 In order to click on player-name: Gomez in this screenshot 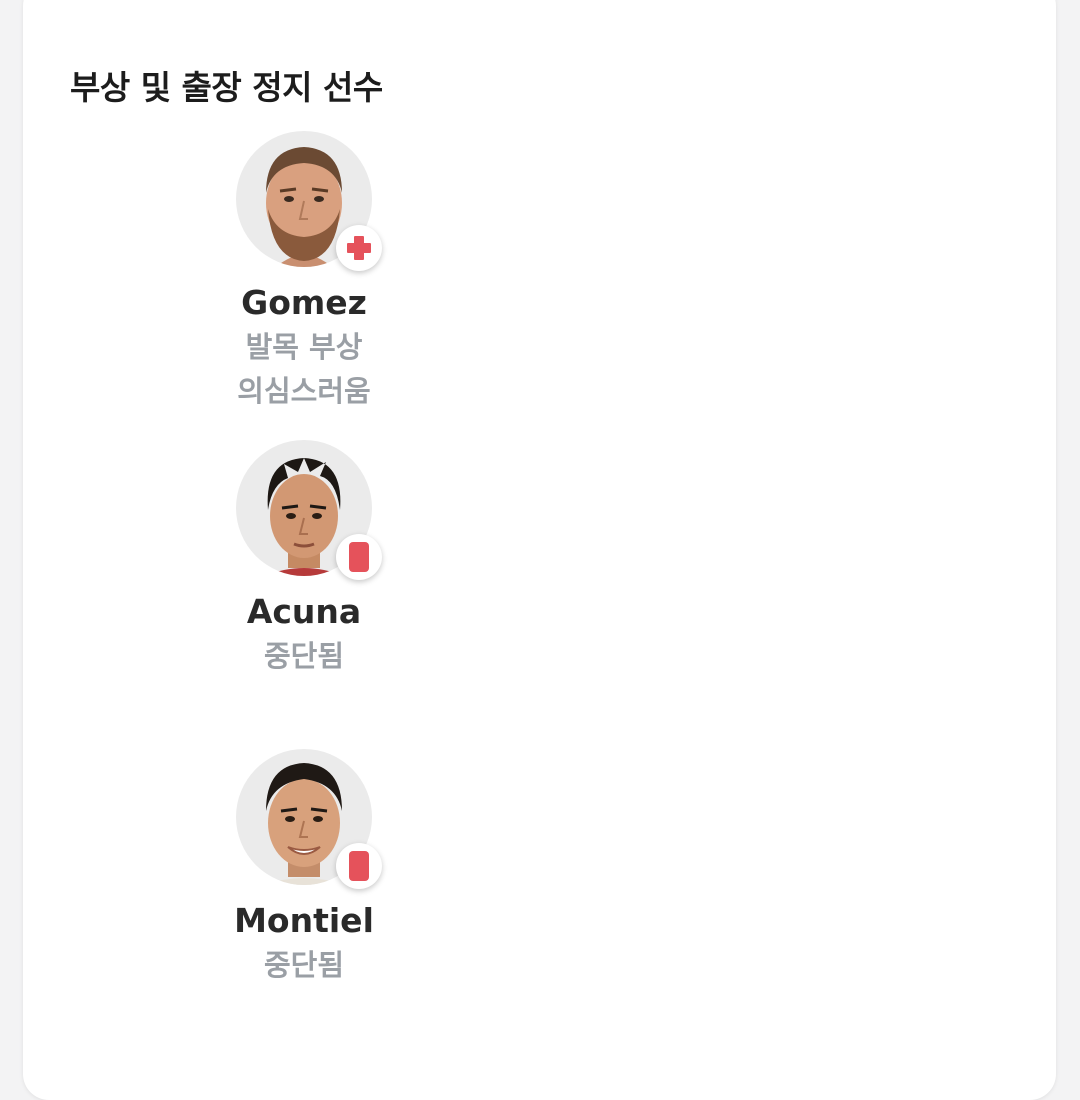, I will do `click(304, 302)`.